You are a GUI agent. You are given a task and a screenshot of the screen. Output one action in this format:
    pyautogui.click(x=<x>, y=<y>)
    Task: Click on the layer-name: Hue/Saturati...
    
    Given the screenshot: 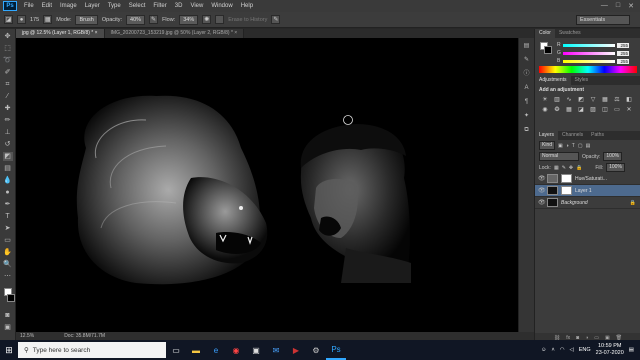 What is the action you would take?
    pyautogui.click(x=591, y=179)
    